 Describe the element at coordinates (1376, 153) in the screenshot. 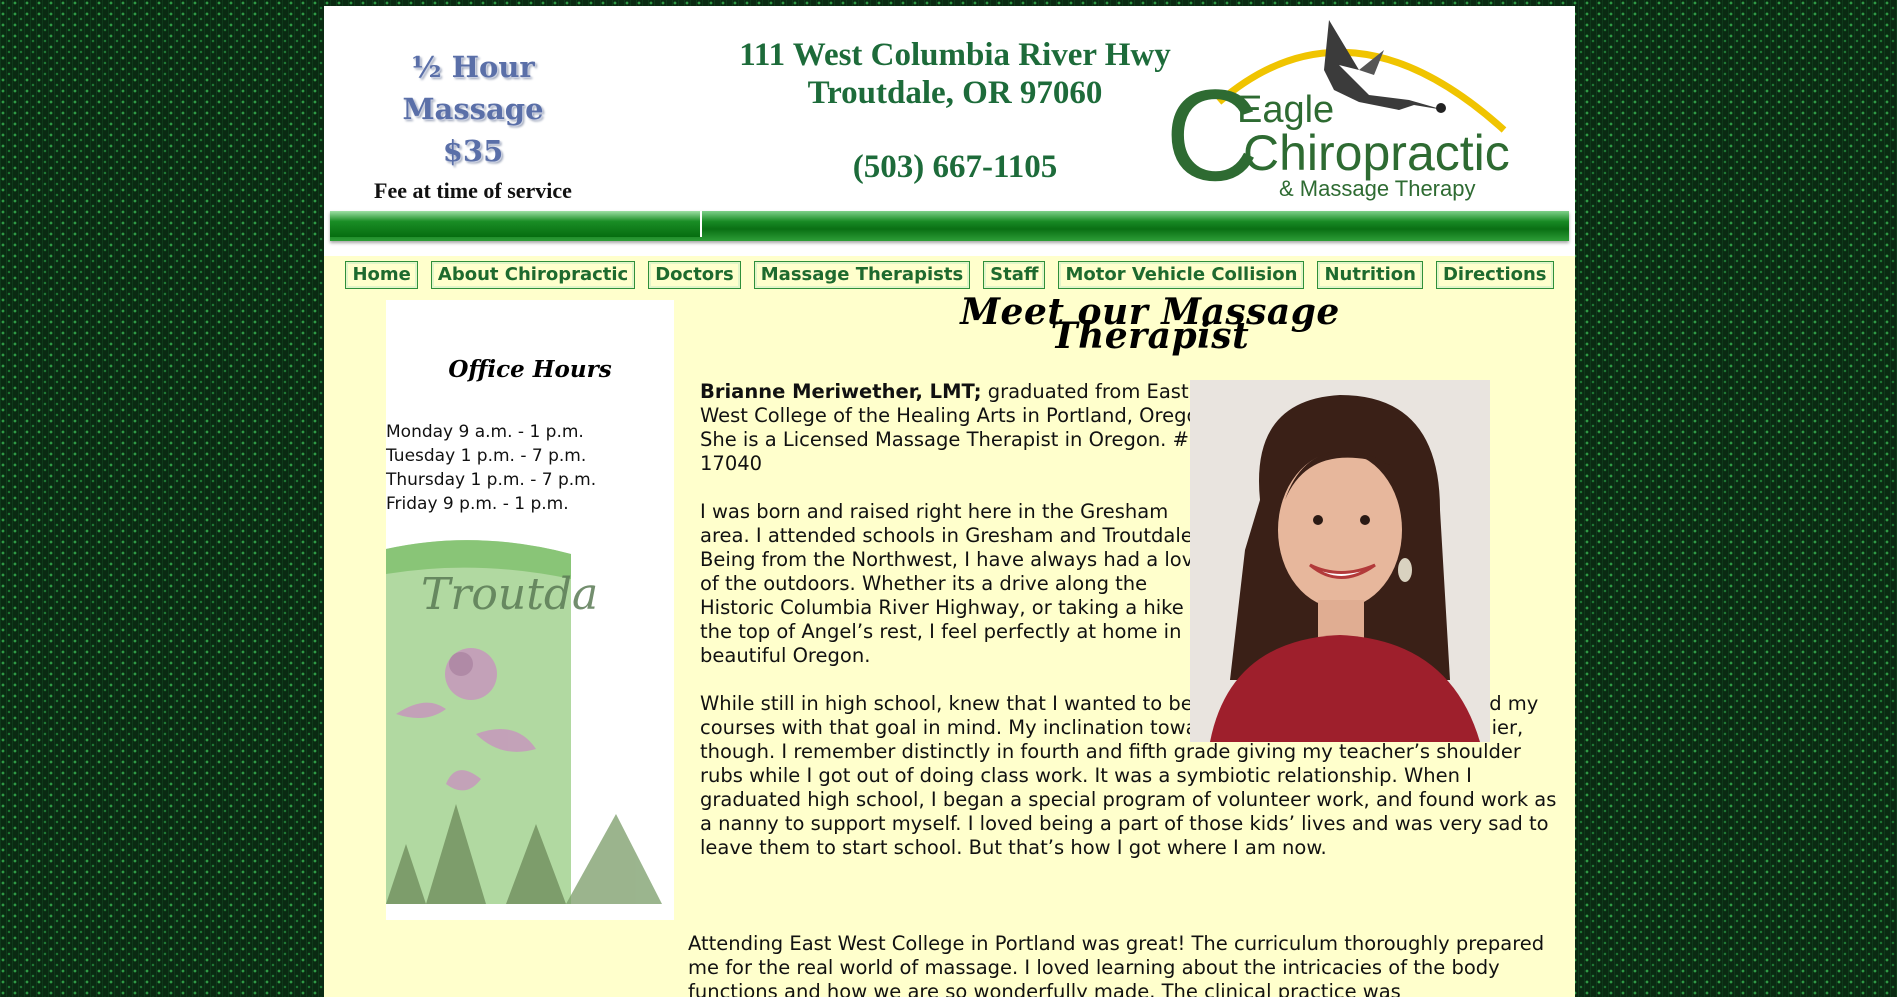

I see `logo-chiropractic-text: Chiropractic` at that location.